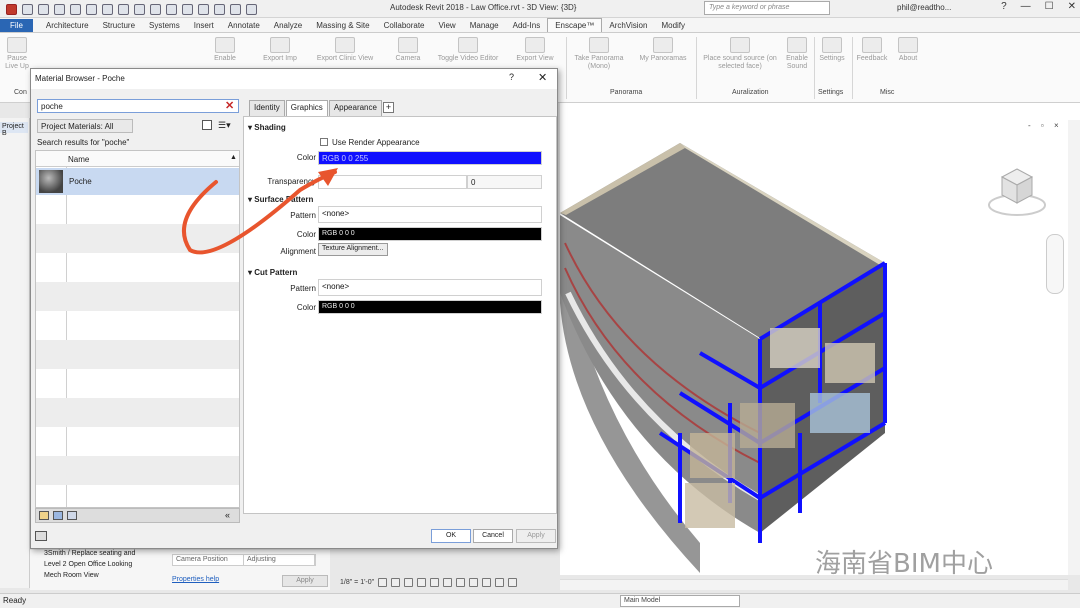 This screenshot has width=1080, height=608. I want to click on cut-color-swatch: RGB 0 0 0, so click(430, 307).